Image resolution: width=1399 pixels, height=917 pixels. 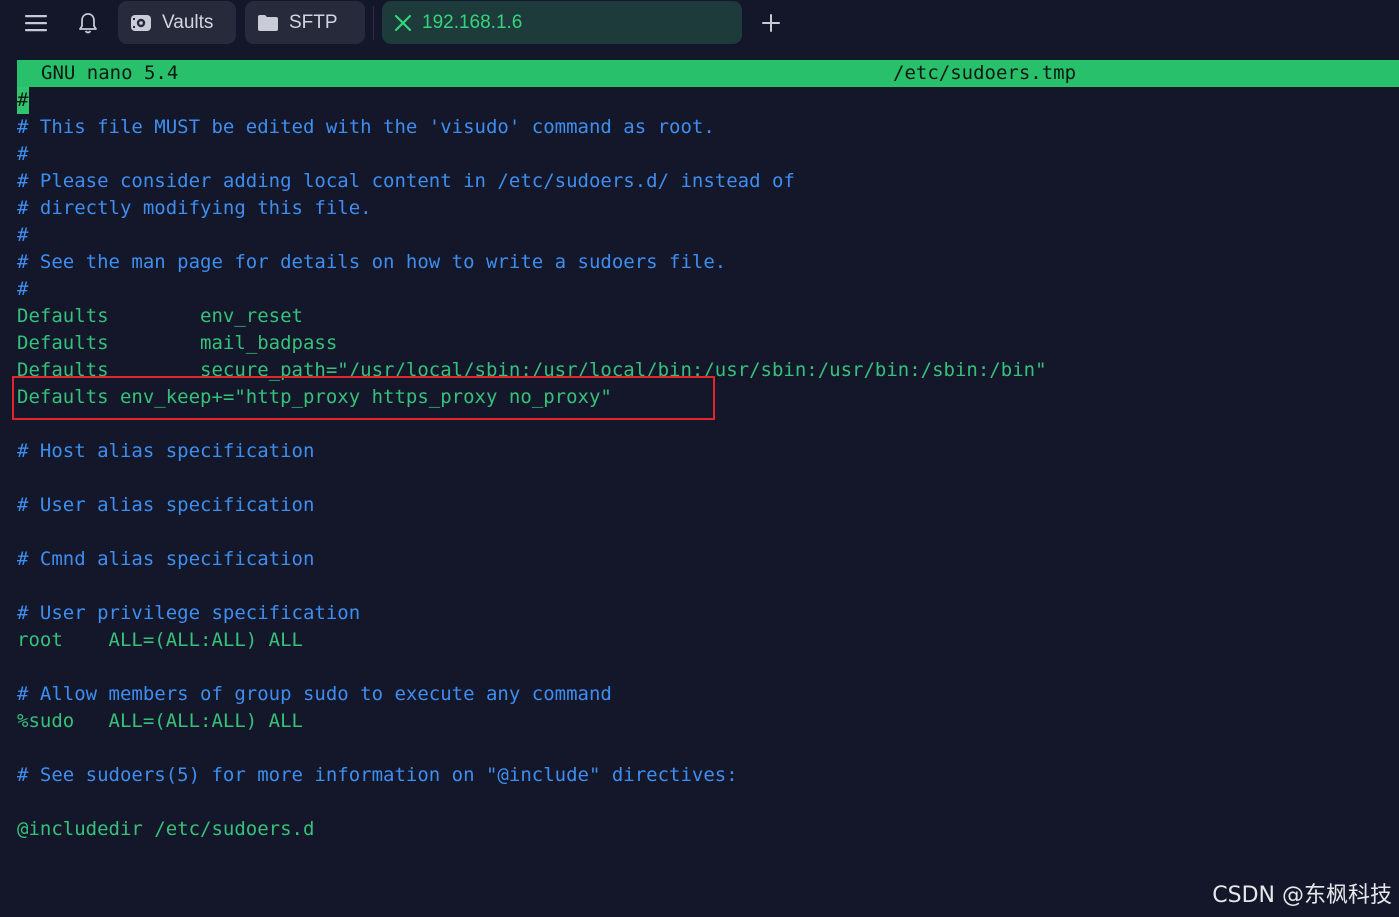 I want to click on file-line: root ALL=(ALL:ALL) ALL, so click(x=532, y=640).